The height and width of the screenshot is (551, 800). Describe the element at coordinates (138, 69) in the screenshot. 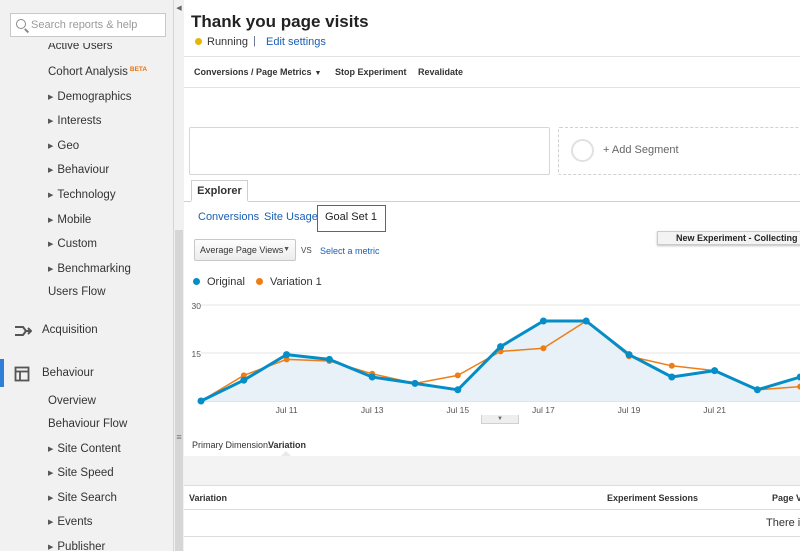

I see `beta-badge: BETA` at that location.